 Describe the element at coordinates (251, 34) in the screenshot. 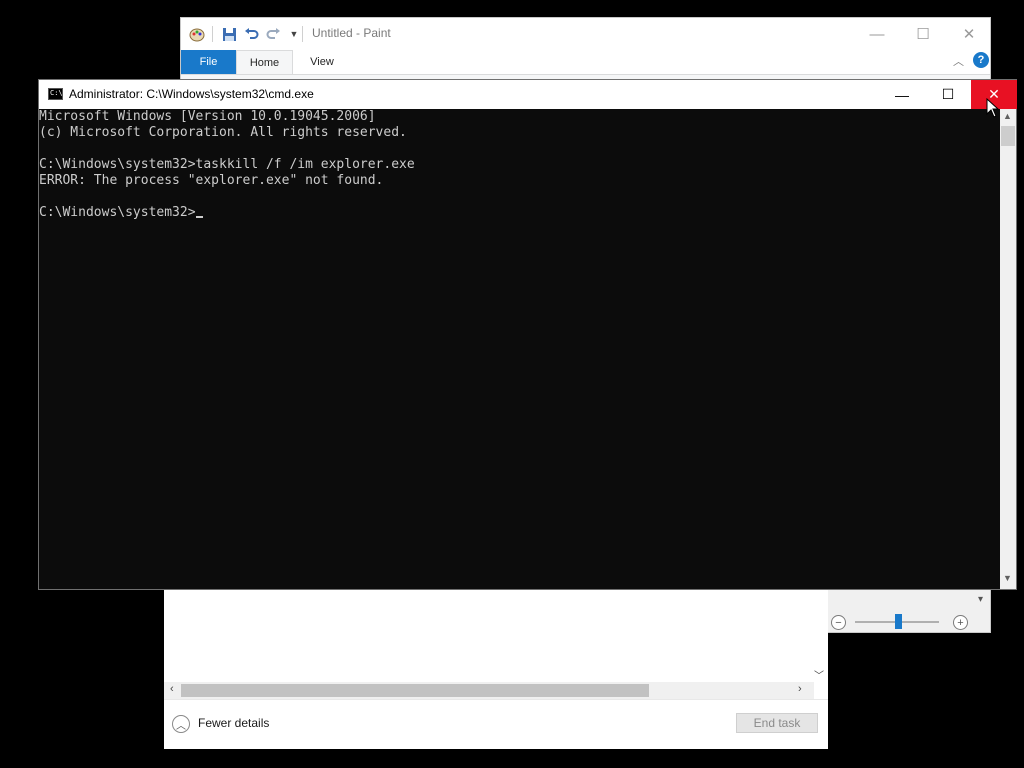

I see `undo-icon` at that location.